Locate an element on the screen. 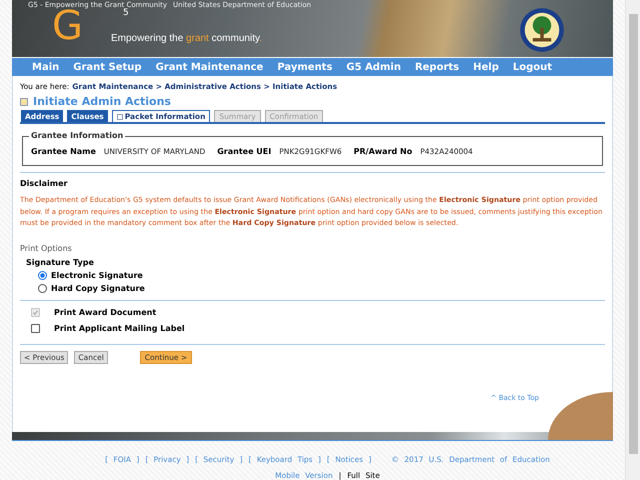  signature-type-label: Signature Type is located at coordinates (60, 262).